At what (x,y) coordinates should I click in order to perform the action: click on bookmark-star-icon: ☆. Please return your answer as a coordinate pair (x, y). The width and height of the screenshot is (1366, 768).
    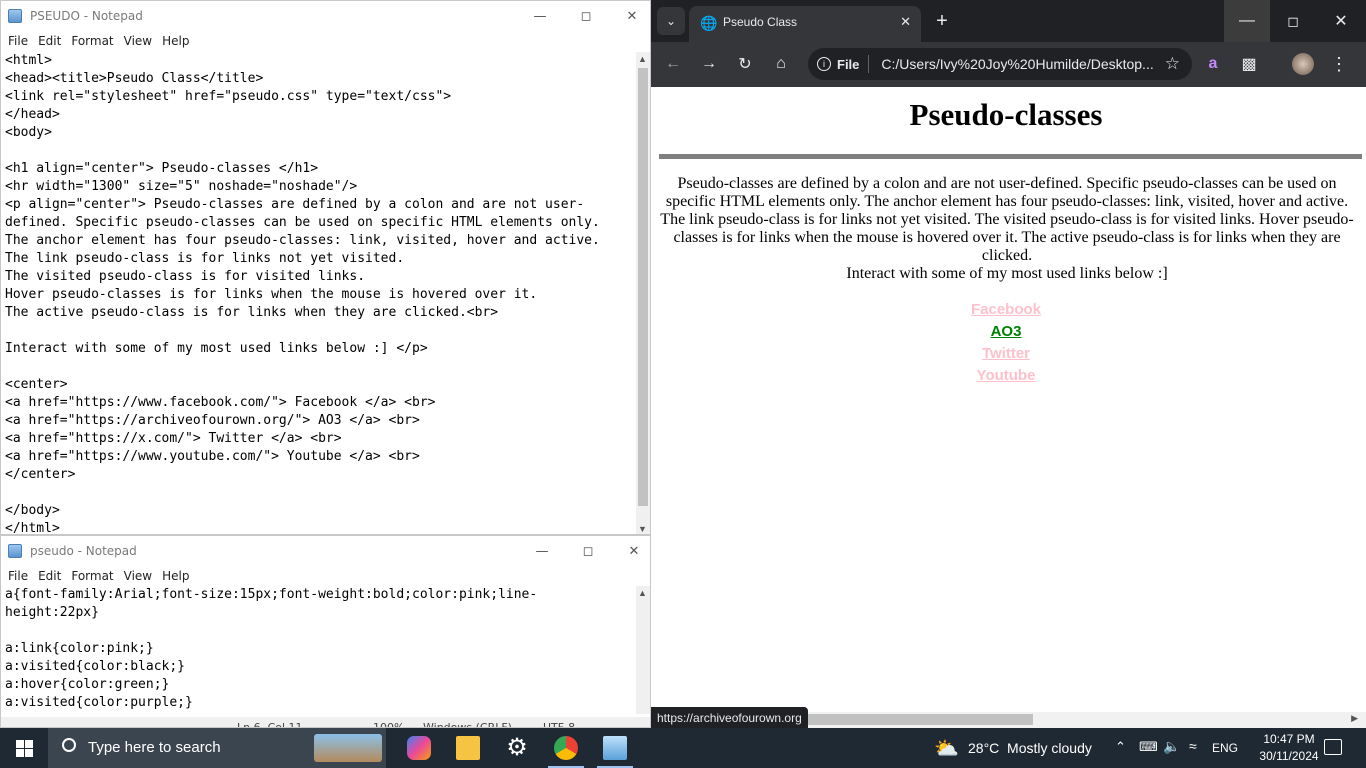
    Looking at the image, I should click on (1172, 64).